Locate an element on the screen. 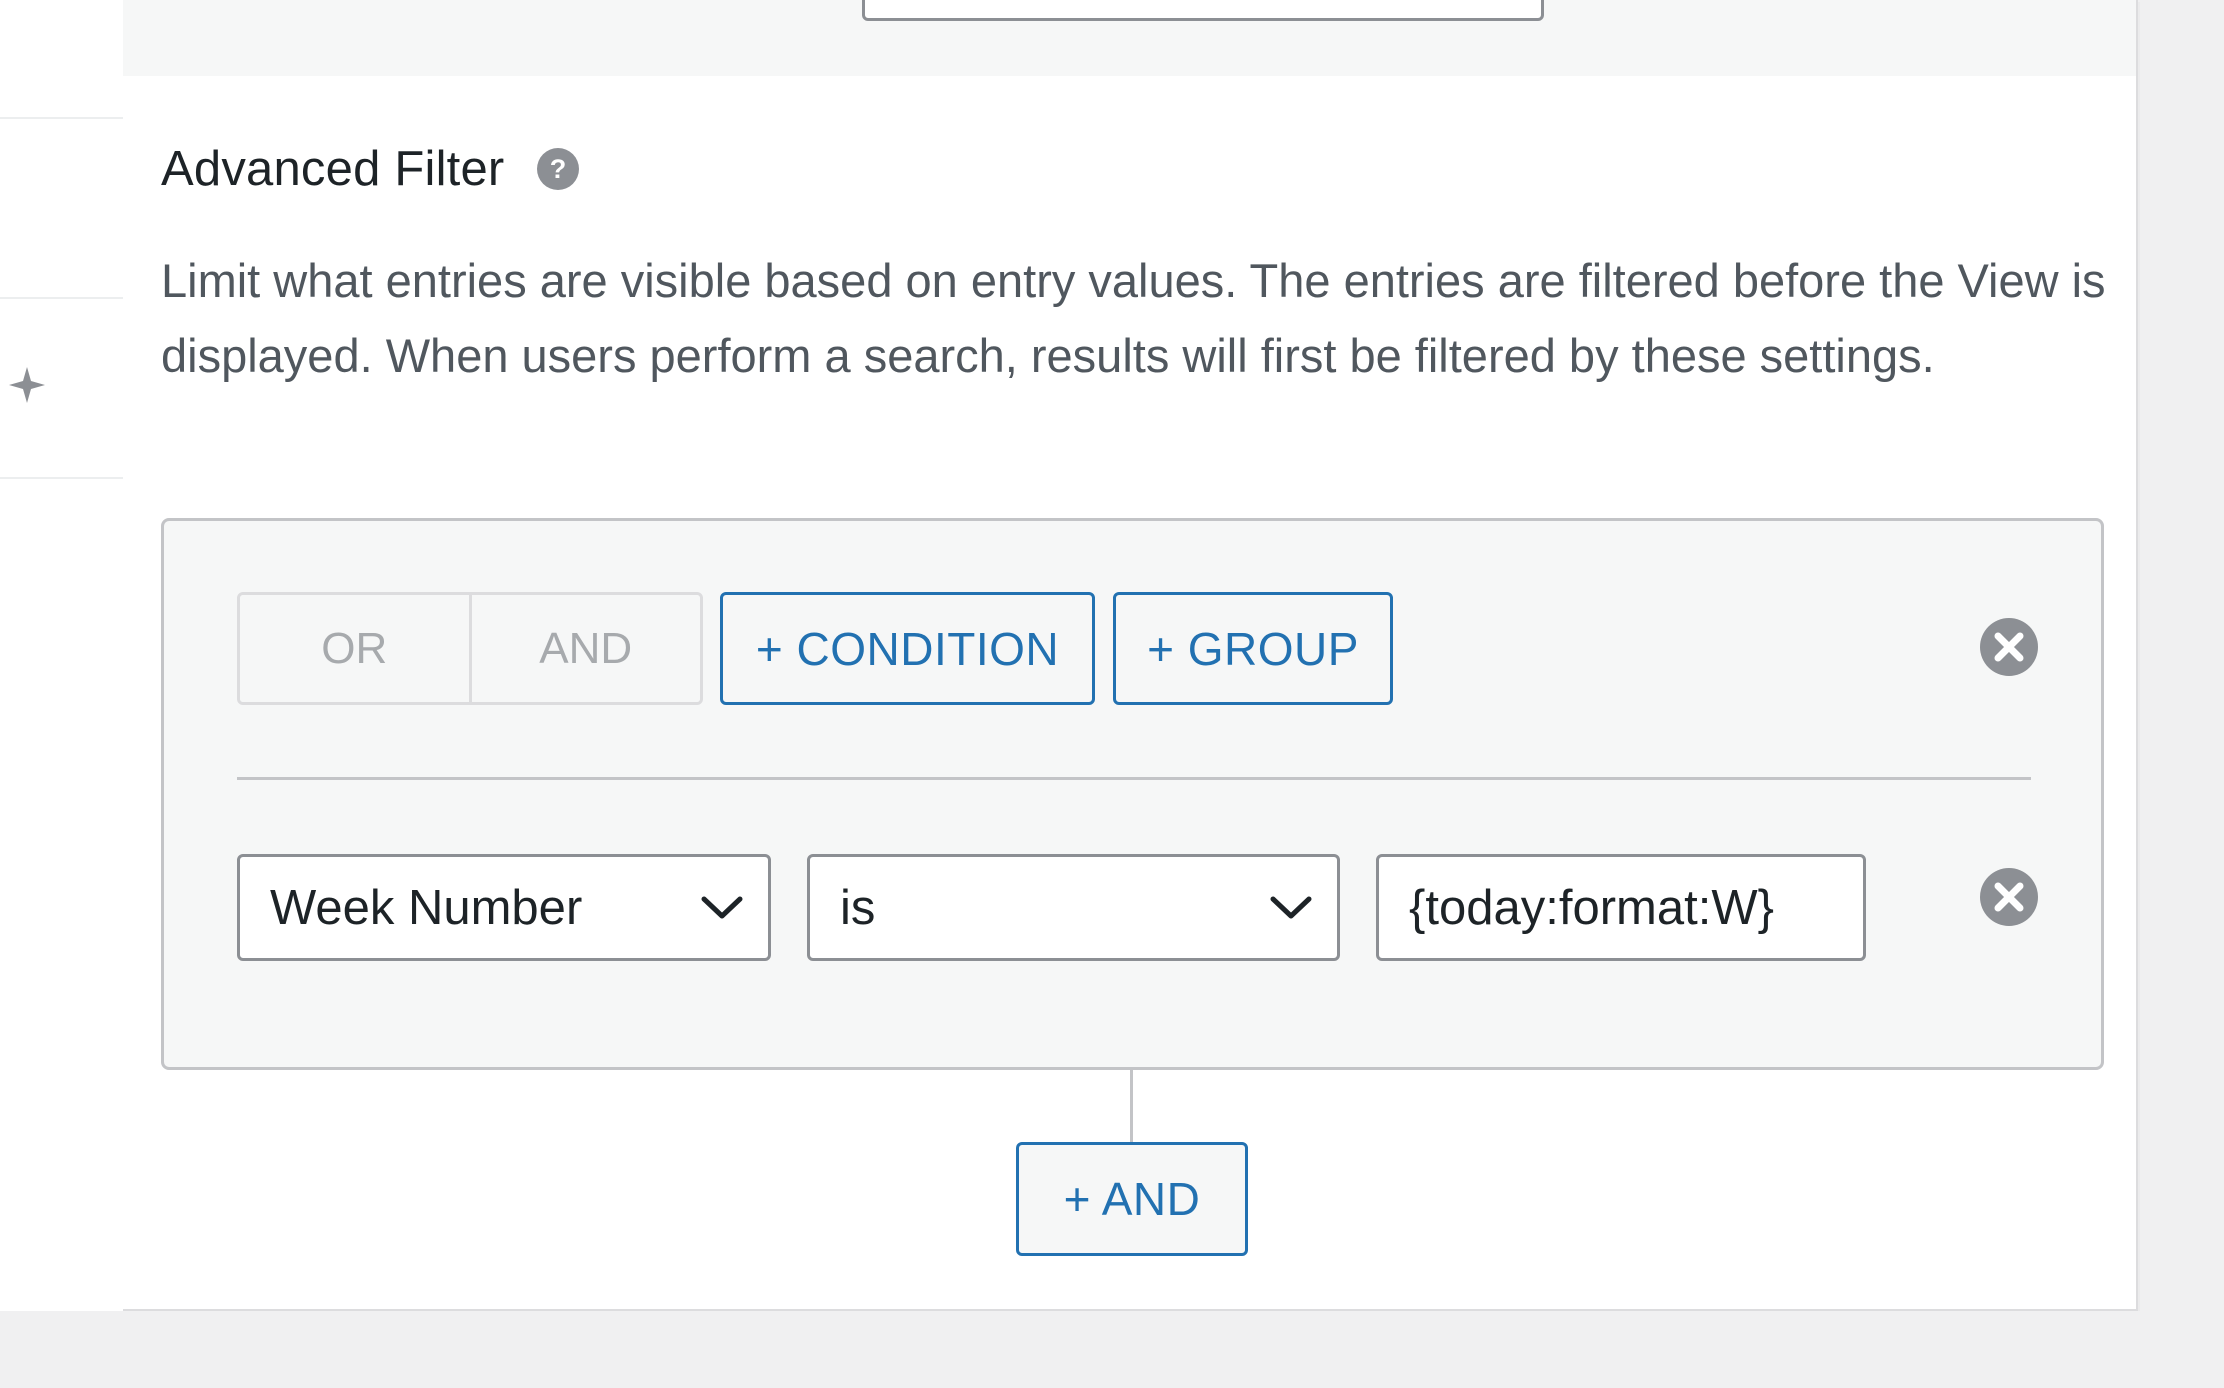 The height and width of the screenshot is (1388, 2224). condition-field-value: Week Number is located at coordinates (426, 907).